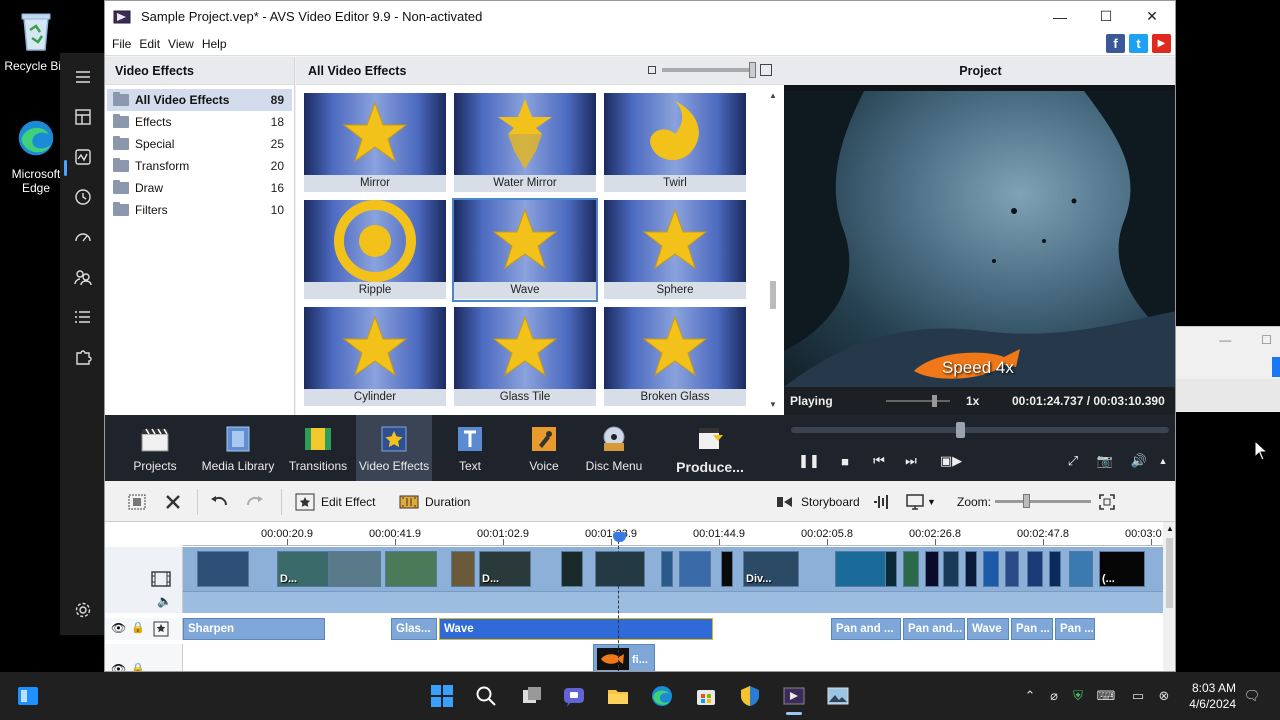  What do you see at coordinates (1054, 696) in the screenshot?
I see `tray-network-off: ⌀` at bounding box center [1054, 696].